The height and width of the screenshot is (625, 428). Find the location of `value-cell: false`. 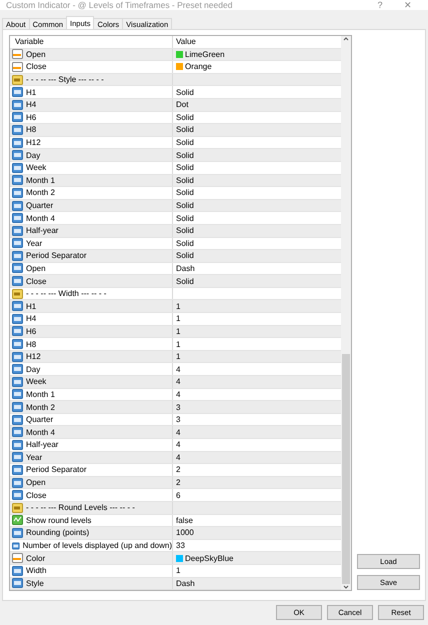

value-cell: false is located at coordinates (184, 520).